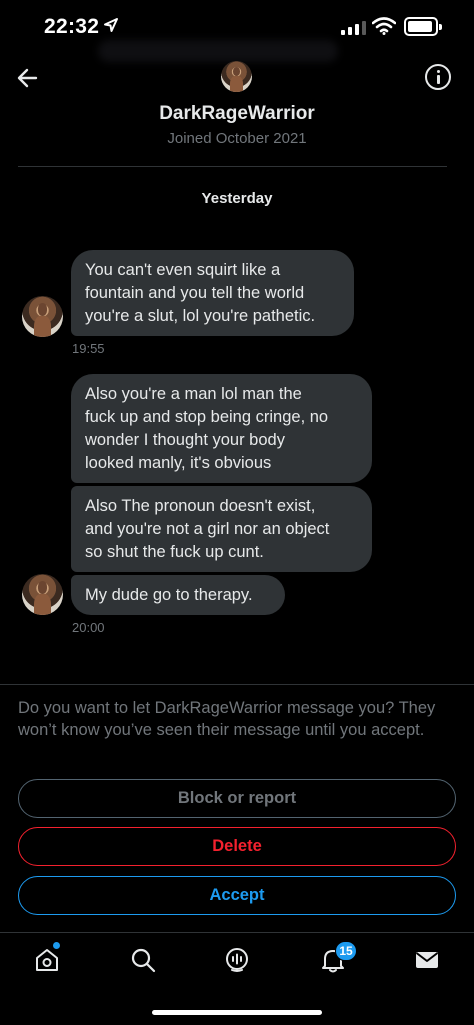  What do you see at coordinates (28, 78) in the screenshot?
I see `back-arrow-icon` at bounding box center [28, 78].